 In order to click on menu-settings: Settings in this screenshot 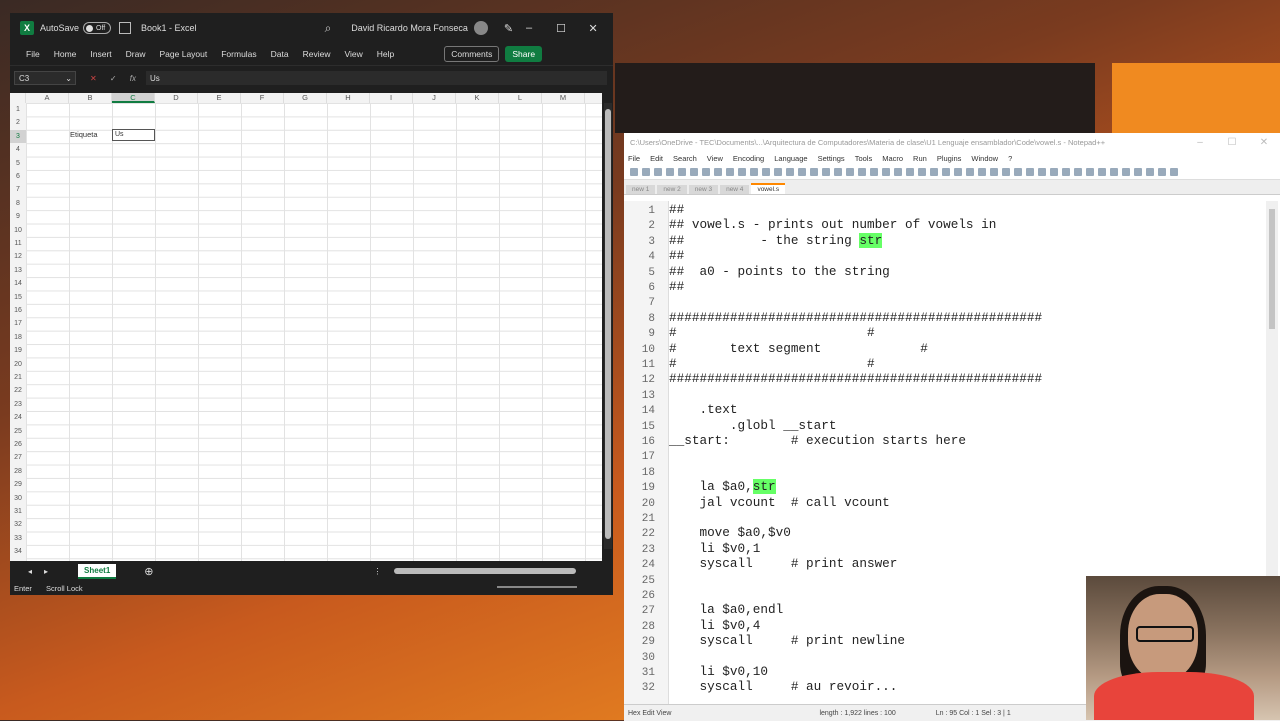, I will do `click(831, 158)`.